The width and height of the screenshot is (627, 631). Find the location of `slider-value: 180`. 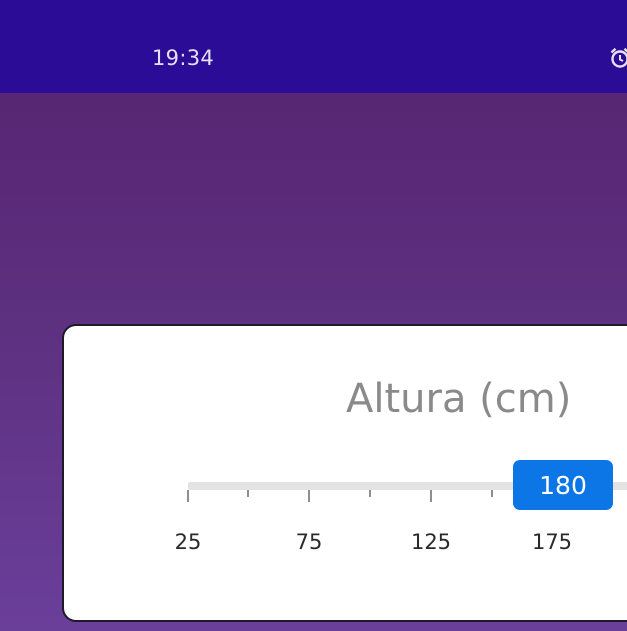

slider-value: 180 is located at coordinates (563, 485).